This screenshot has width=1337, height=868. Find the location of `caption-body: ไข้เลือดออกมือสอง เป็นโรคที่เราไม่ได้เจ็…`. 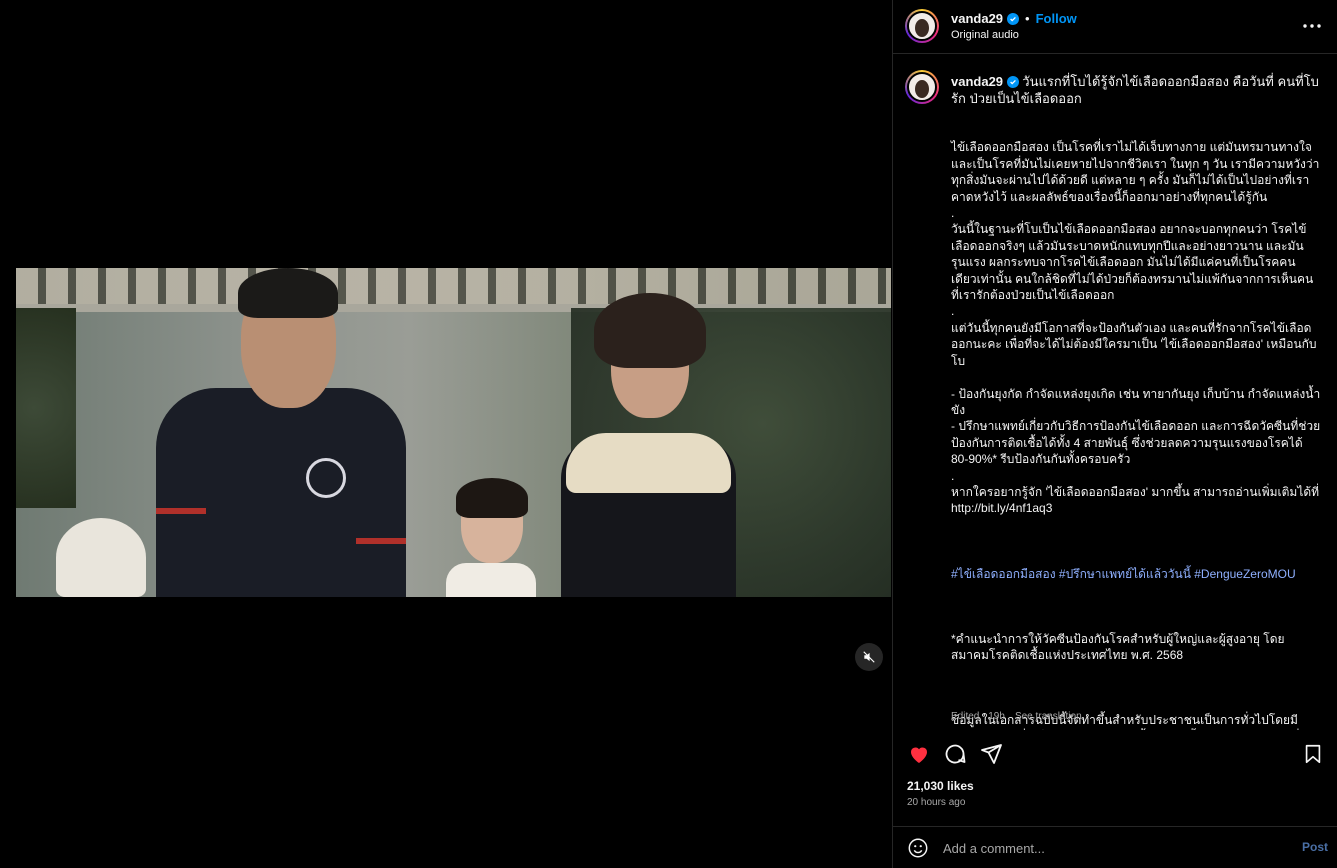

caption-body: ไข้เลือดออกมือสอง เป็นโรคที่เราไม่ได้เจ็… is located at coordinates (1136, 328).